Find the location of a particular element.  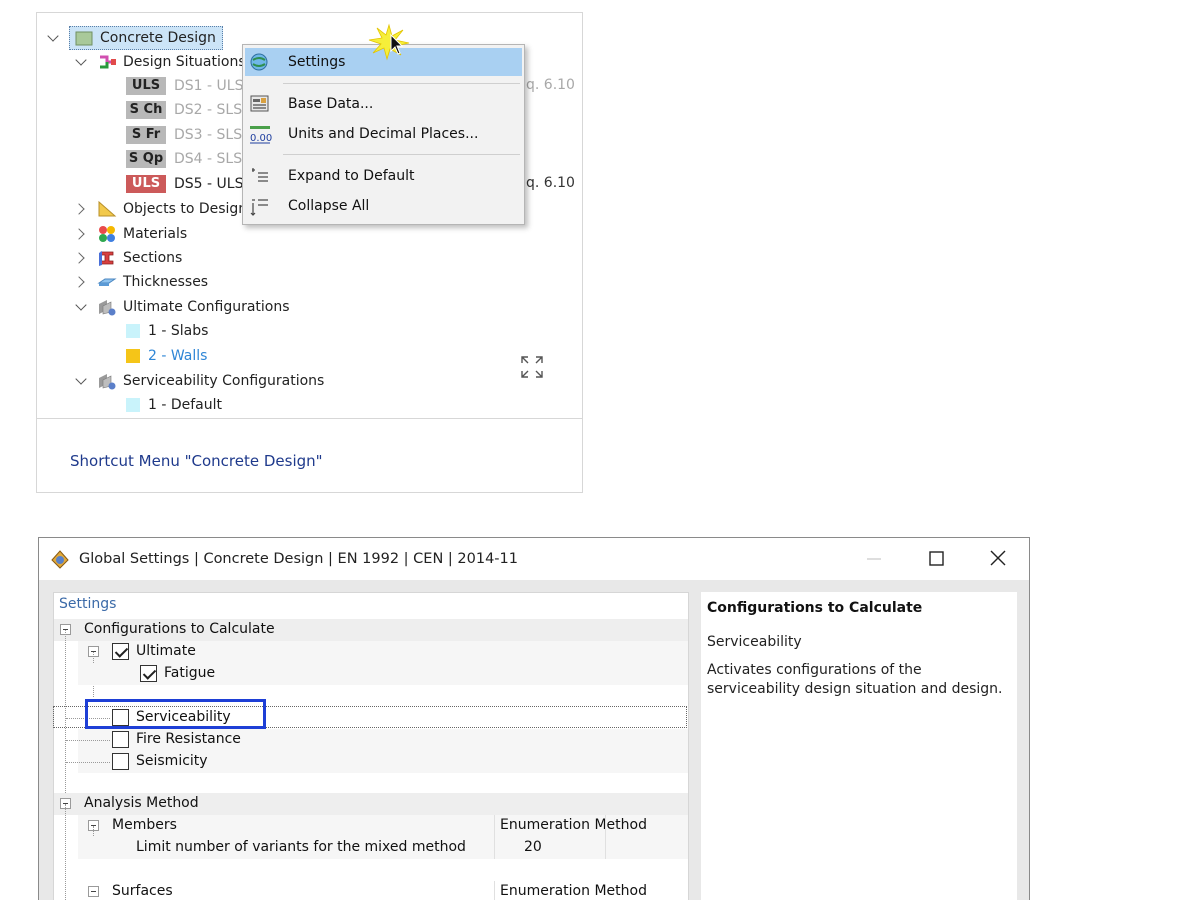

tree-row-serviceability-configurations: Serviceability Configurations is located at coordinates (199, 381).